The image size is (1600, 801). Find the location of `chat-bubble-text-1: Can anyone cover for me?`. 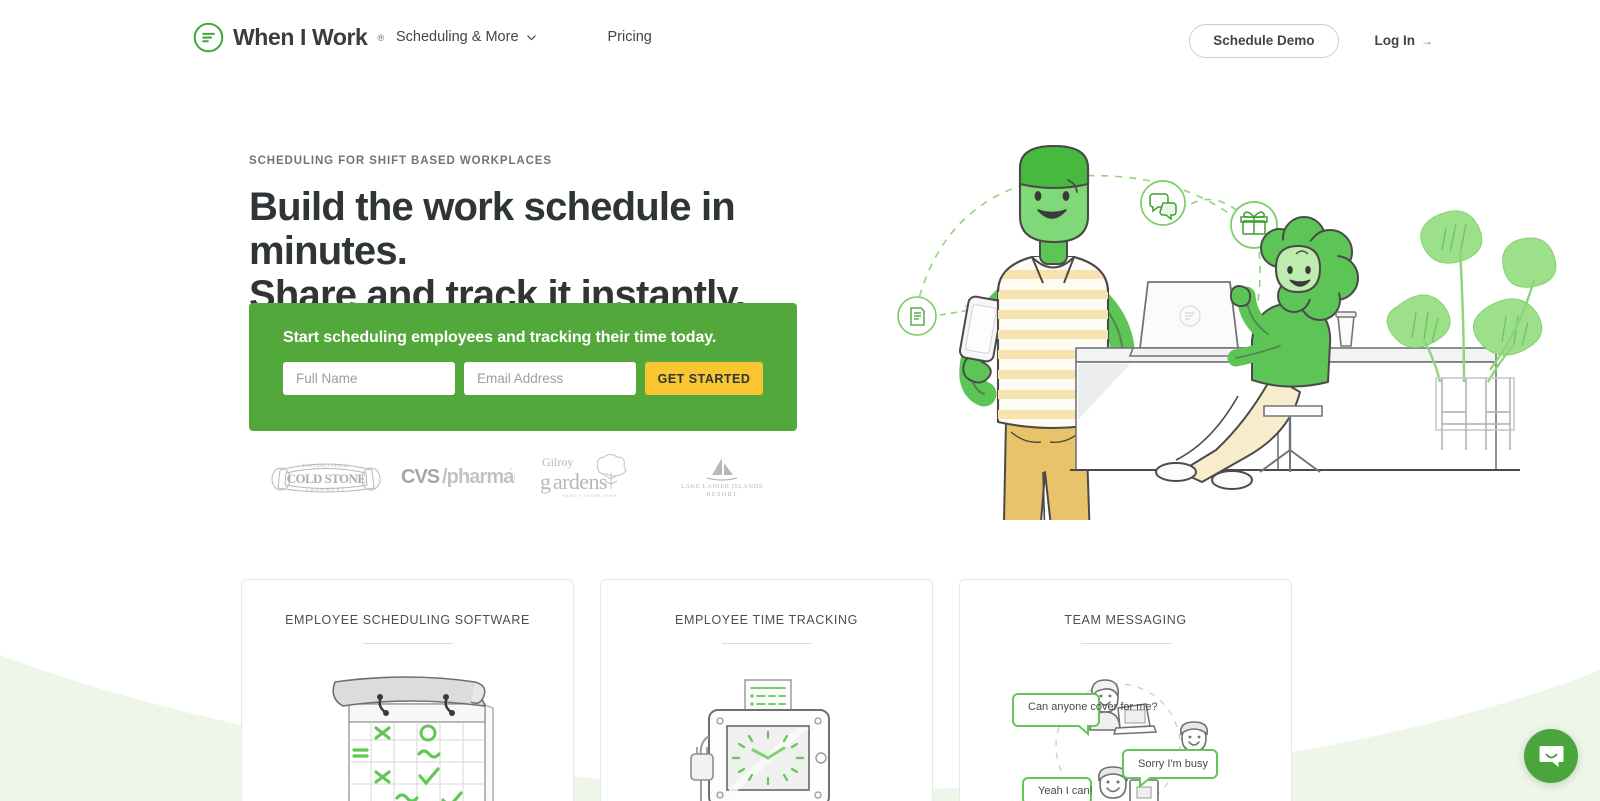

chat-bubble-text-1: Can anyone cover for me? is located at coordinates (1093, 707).